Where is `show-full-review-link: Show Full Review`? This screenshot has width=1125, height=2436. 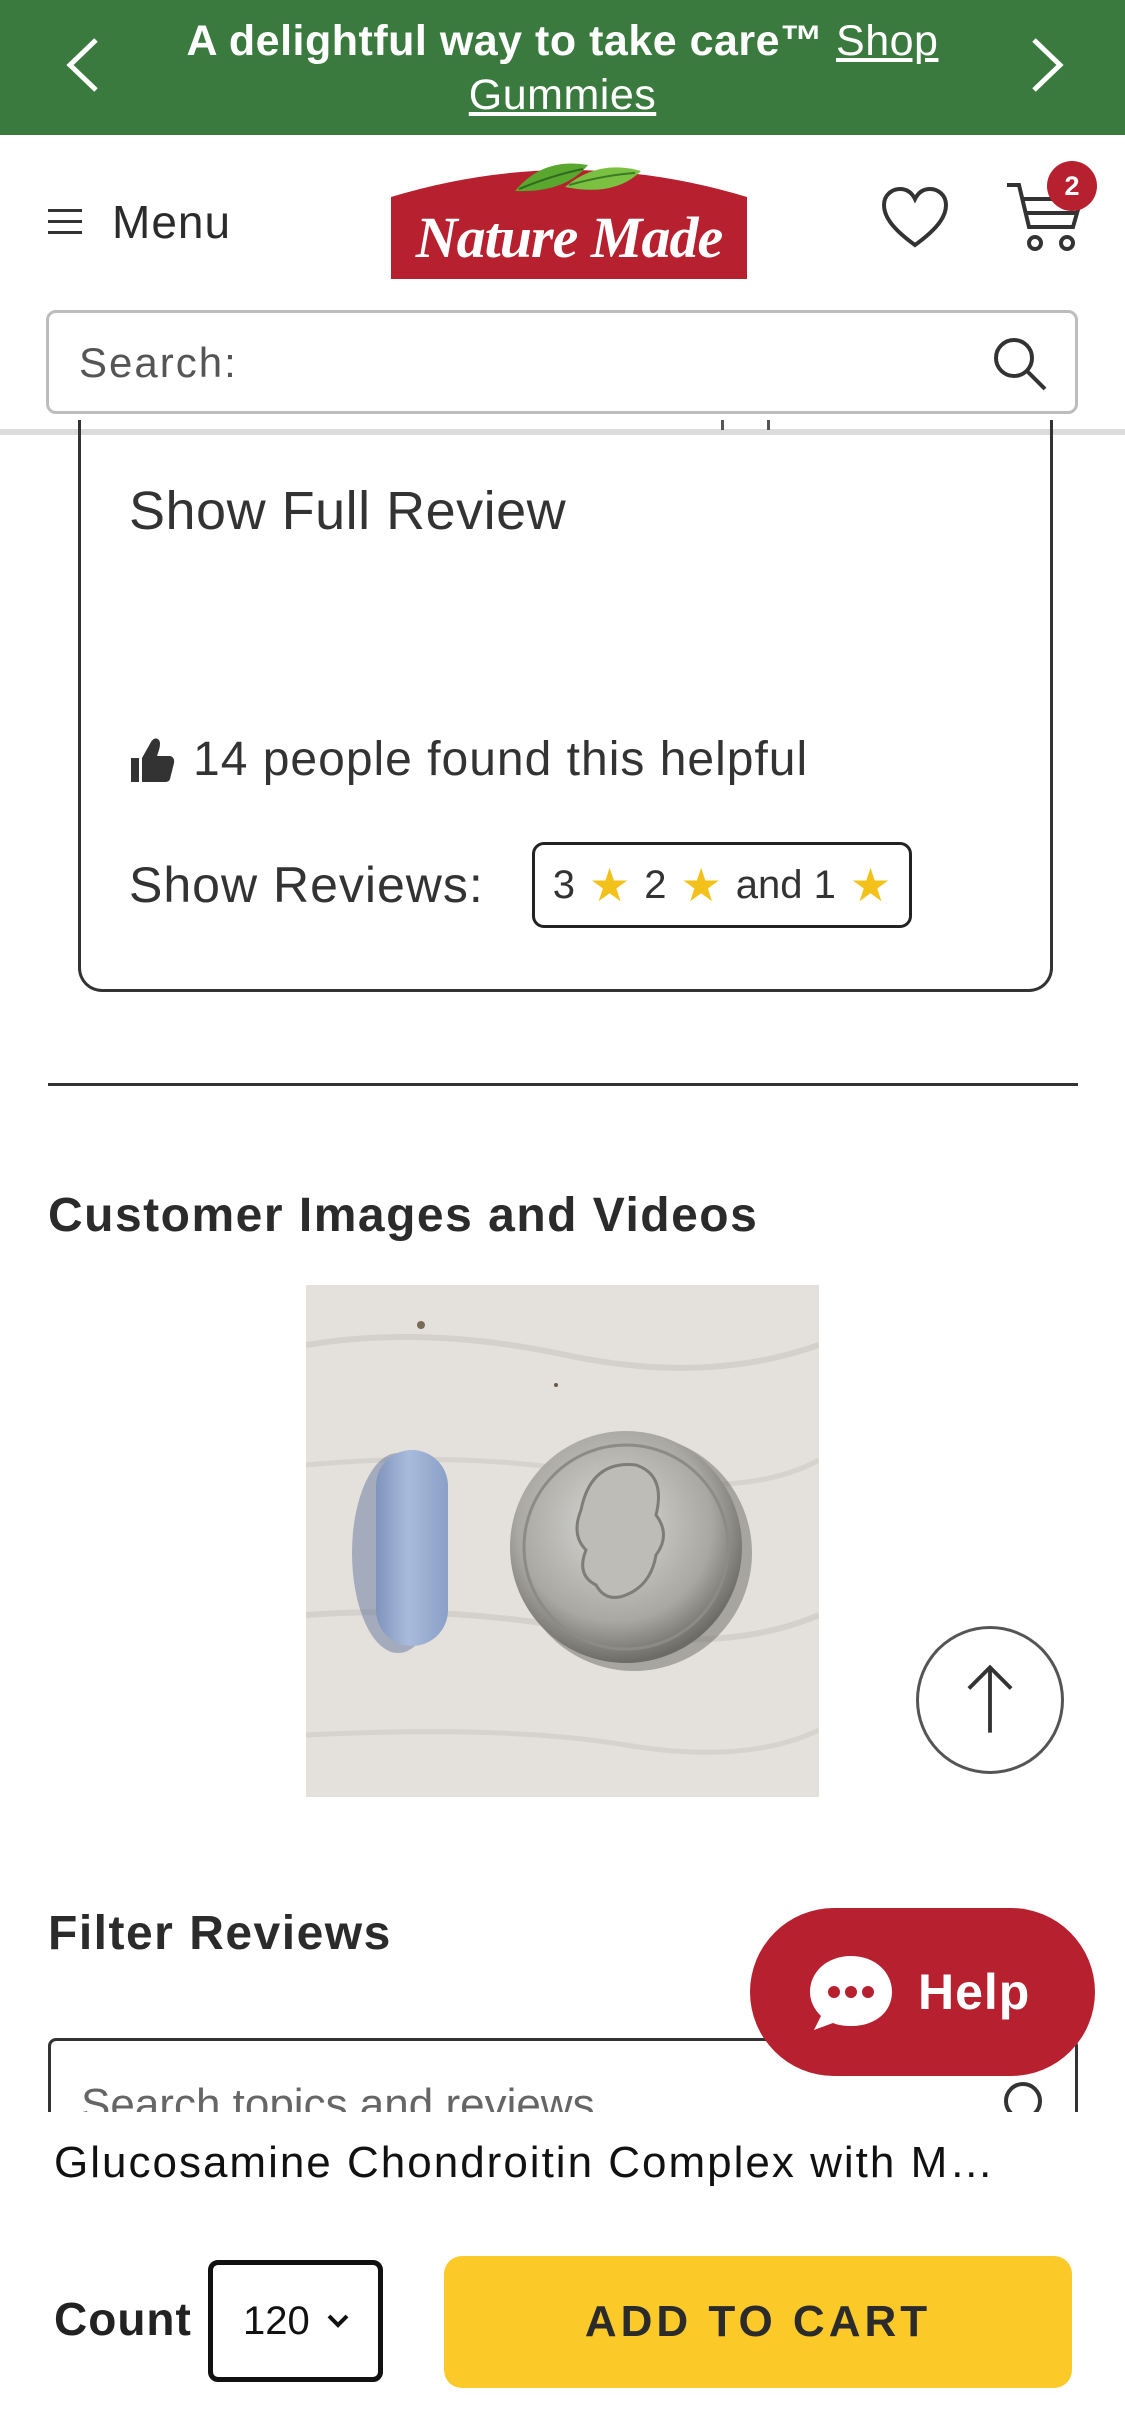 show-full-review-link: Show Full Review is located at coordinates (347, 511).